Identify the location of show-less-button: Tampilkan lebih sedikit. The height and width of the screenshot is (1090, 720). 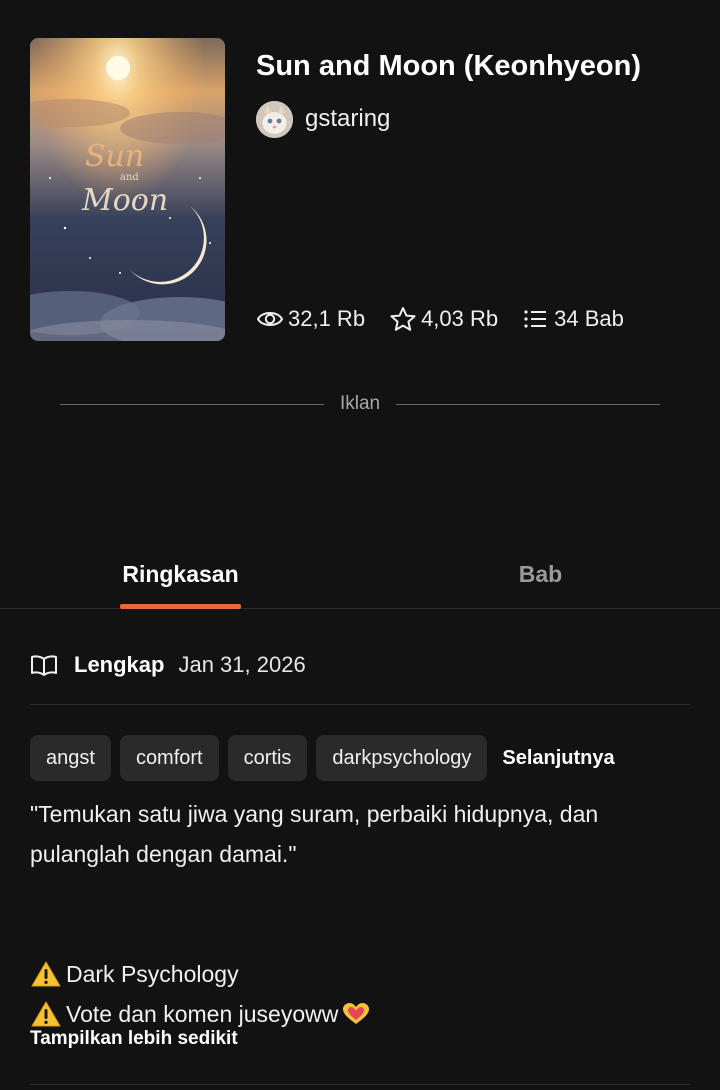
(134, 1039).